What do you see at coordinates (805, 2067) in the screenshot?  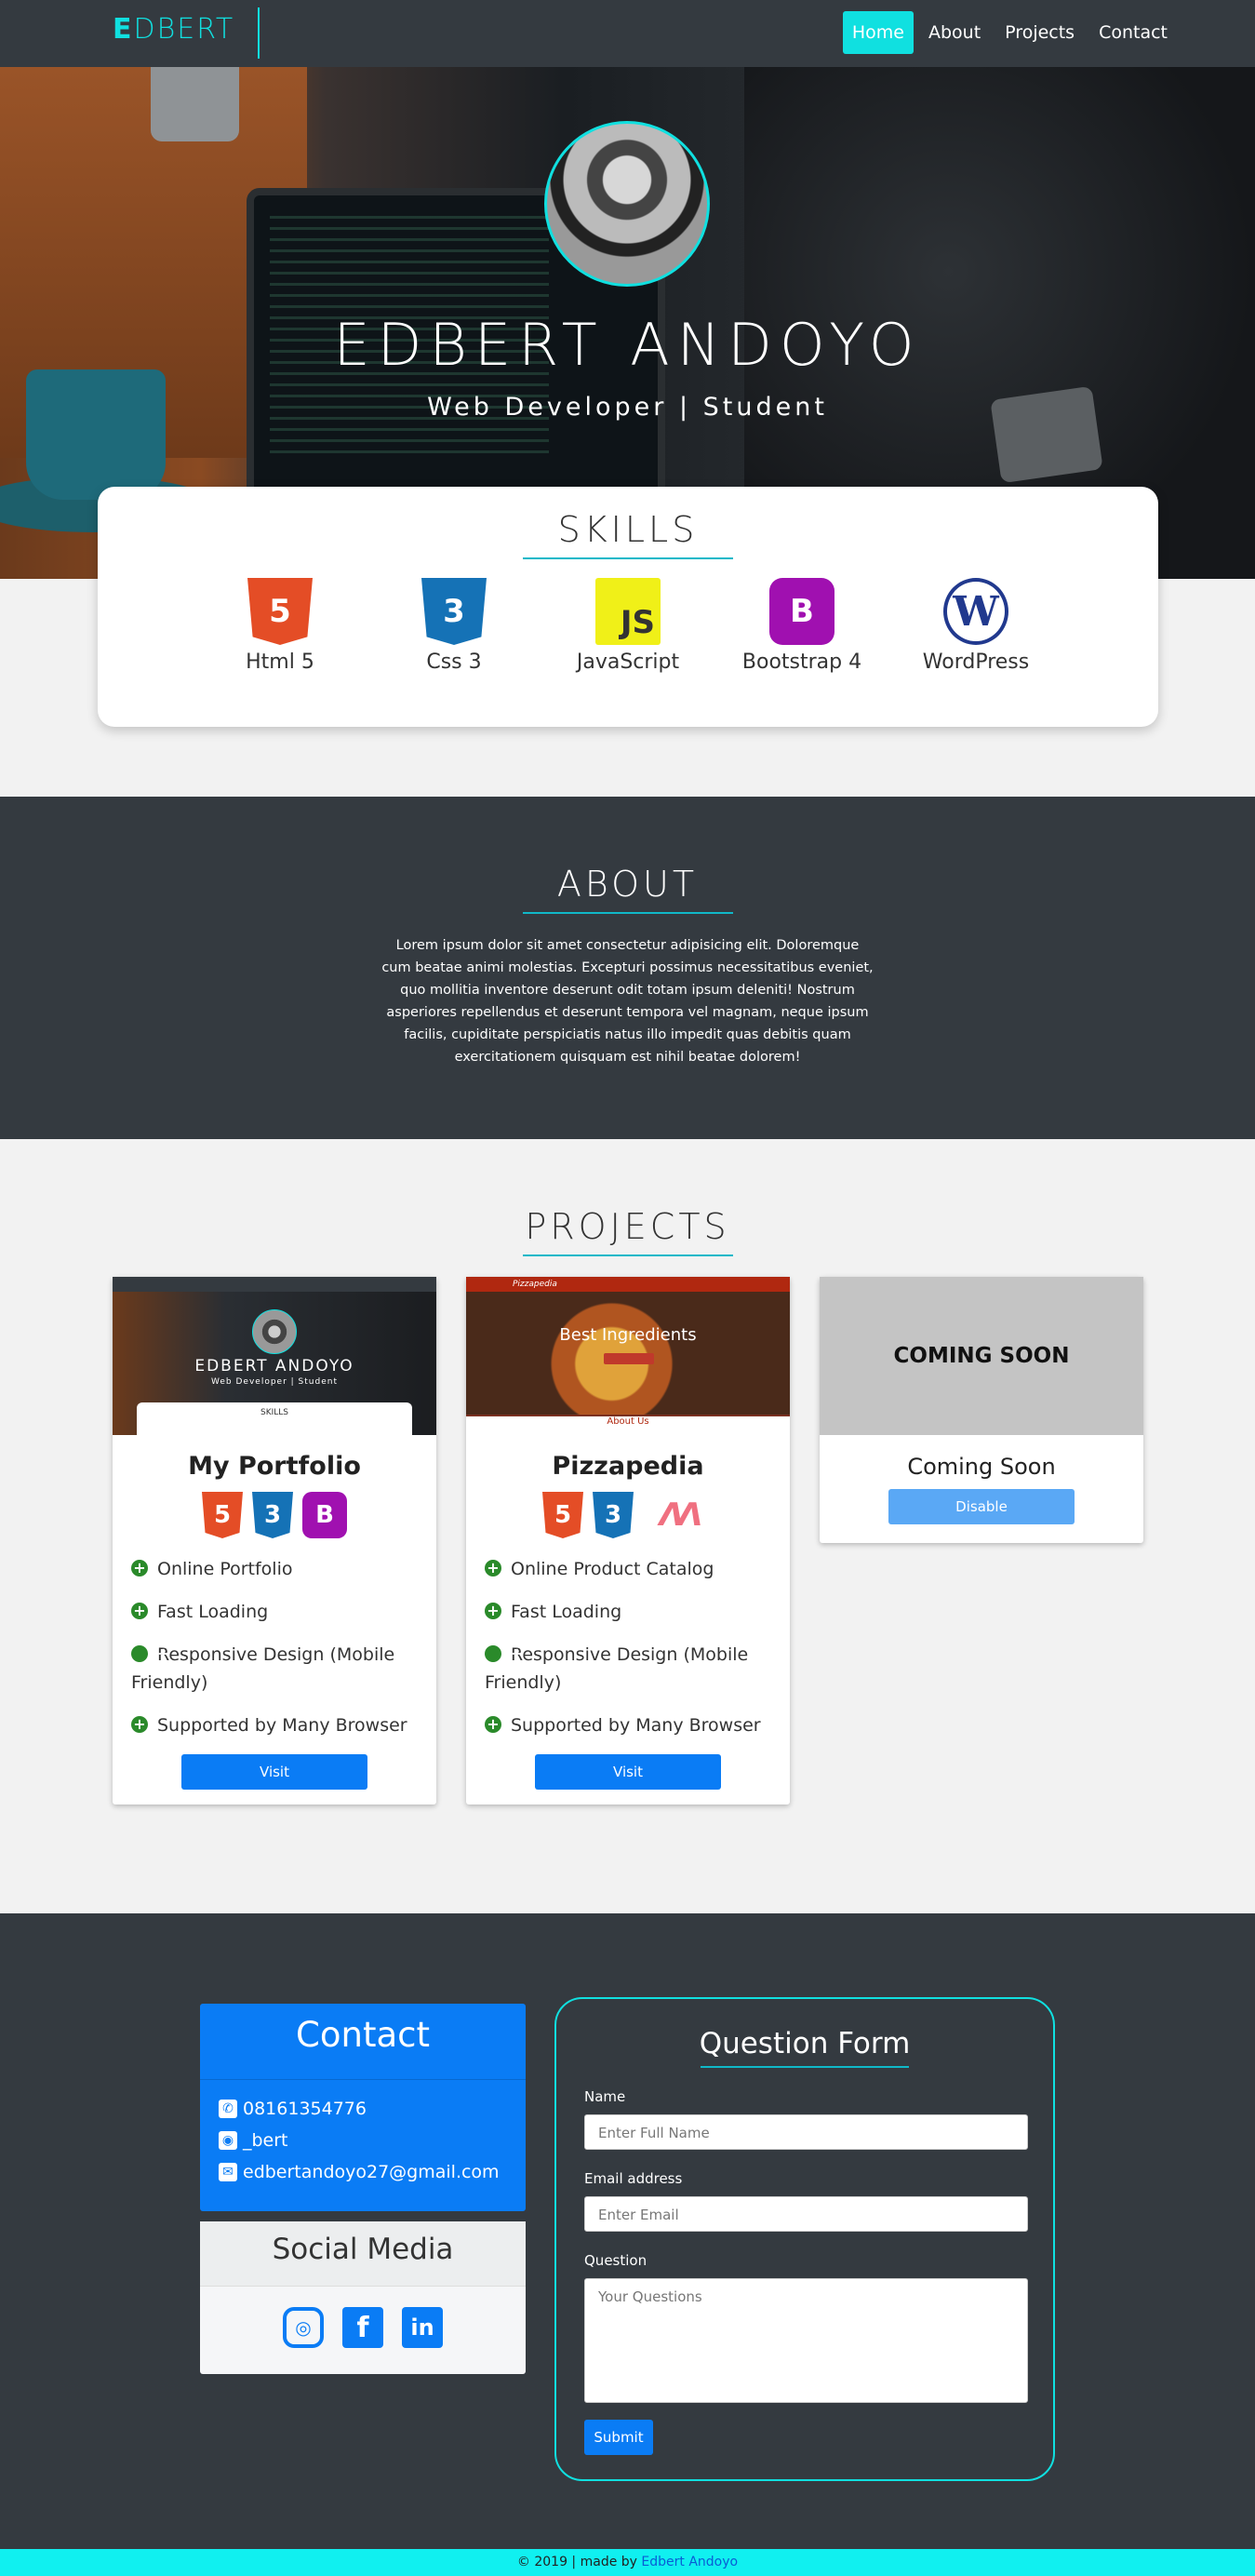 I see `form-title-underline` at bounding box center [805, 2067].